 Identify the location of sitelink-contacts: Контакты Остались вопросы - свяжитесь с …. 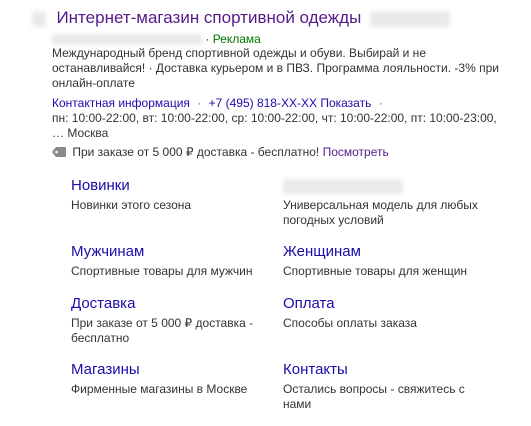
(383, 386).